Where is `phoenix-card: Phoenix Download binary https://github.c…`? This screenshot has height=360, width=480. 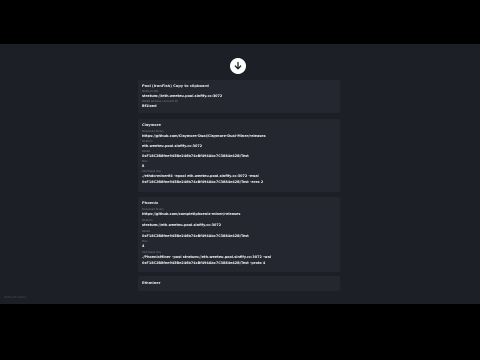
phoenix-card: Phoenix Download binary https://github.c… is located at coordinates (239, 234).